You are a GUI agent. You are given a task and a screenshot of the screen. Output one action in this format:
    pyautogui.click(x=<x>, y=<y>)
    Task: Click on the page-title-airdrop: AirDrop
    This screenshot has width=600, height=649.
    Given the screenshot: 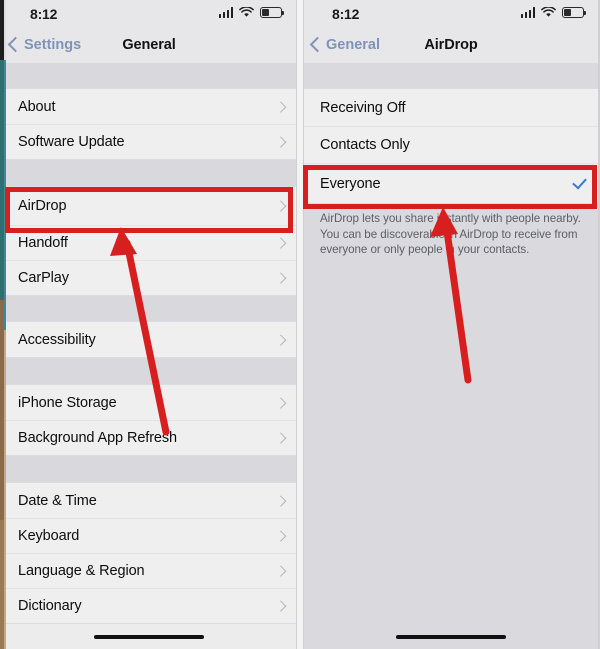 What is the action you would take?
    pyautogui.click(x=451, y=45)
    